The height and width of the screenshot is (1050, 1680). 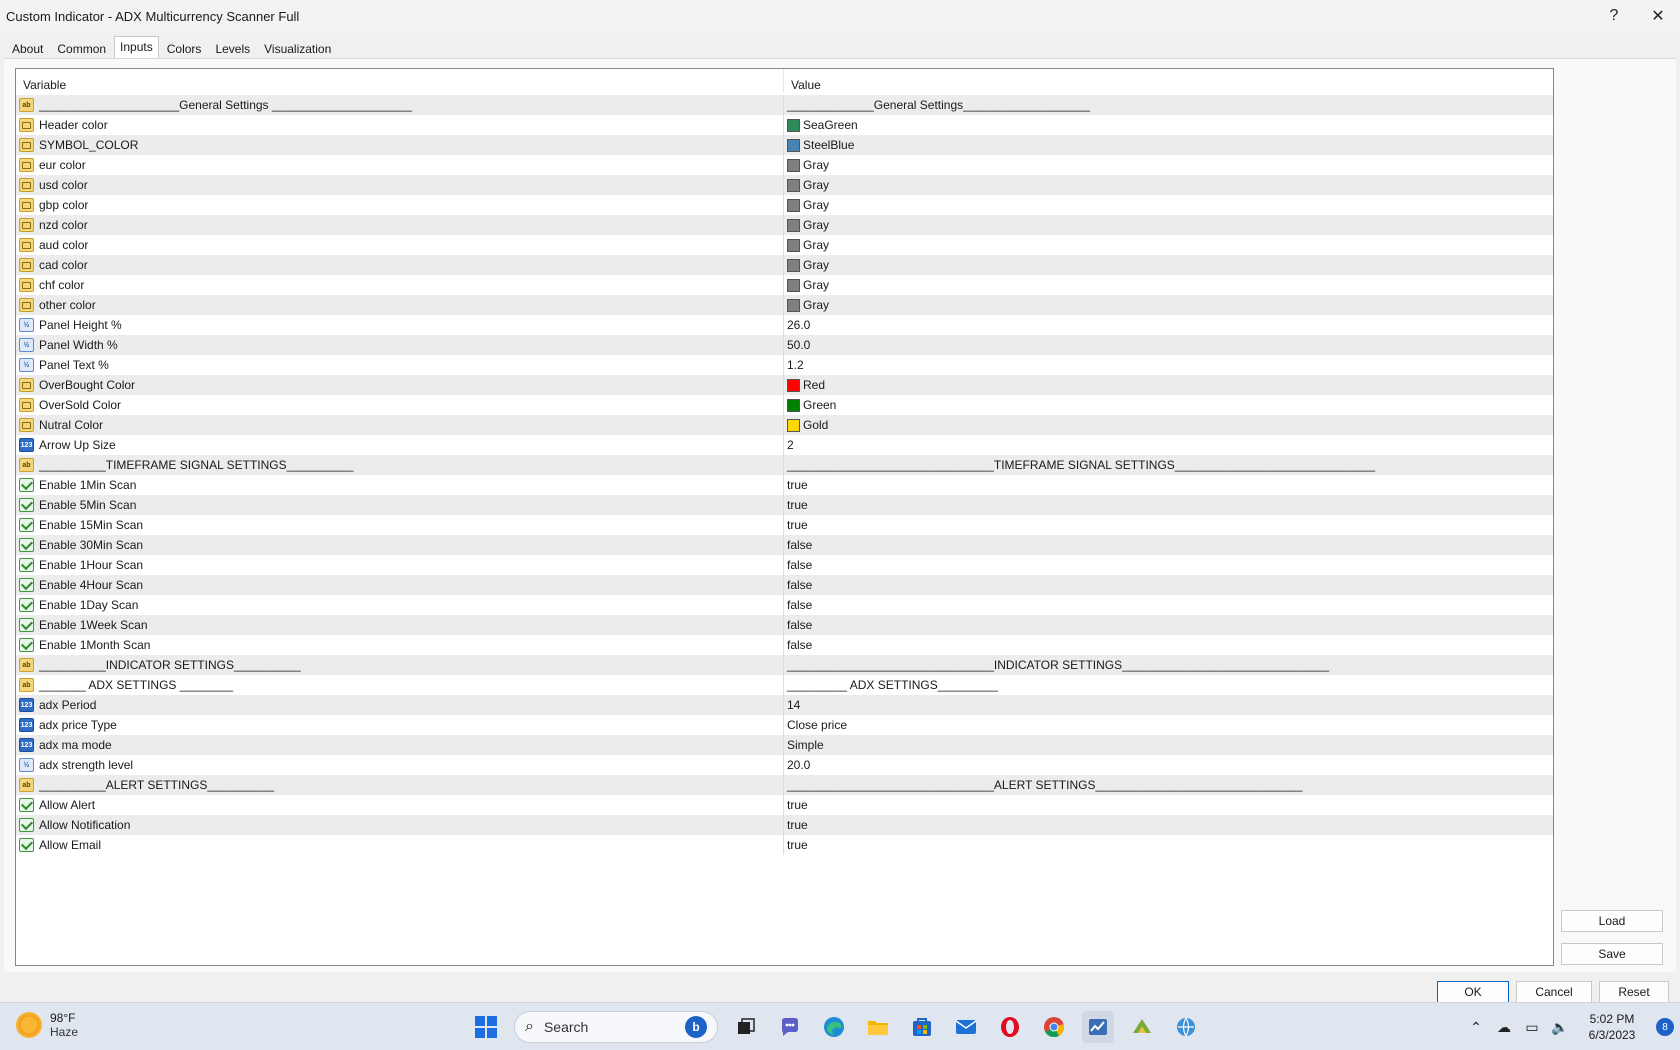 What do you see at coordinates (1098, 1027) in the screenshot?
I see `metatrader-icon` at bounding box center [1098, 1027].